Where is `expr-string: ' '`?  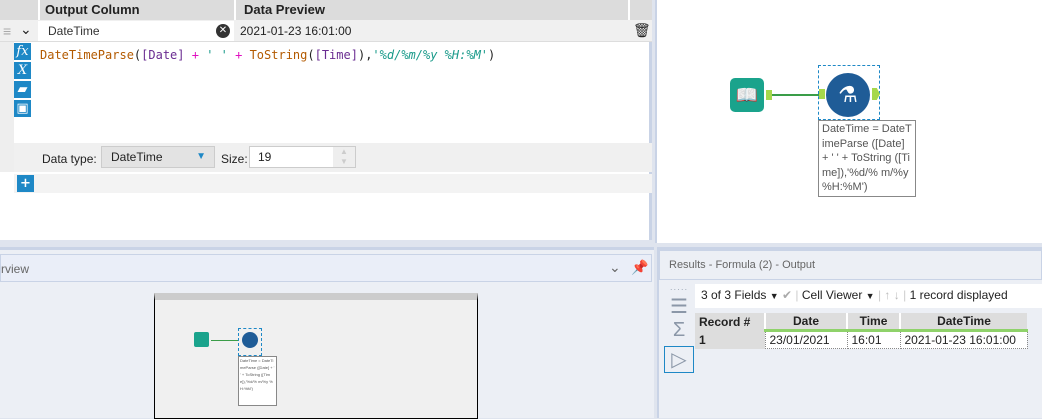 expr-string: ' ' is located at coordinates (217, 55).